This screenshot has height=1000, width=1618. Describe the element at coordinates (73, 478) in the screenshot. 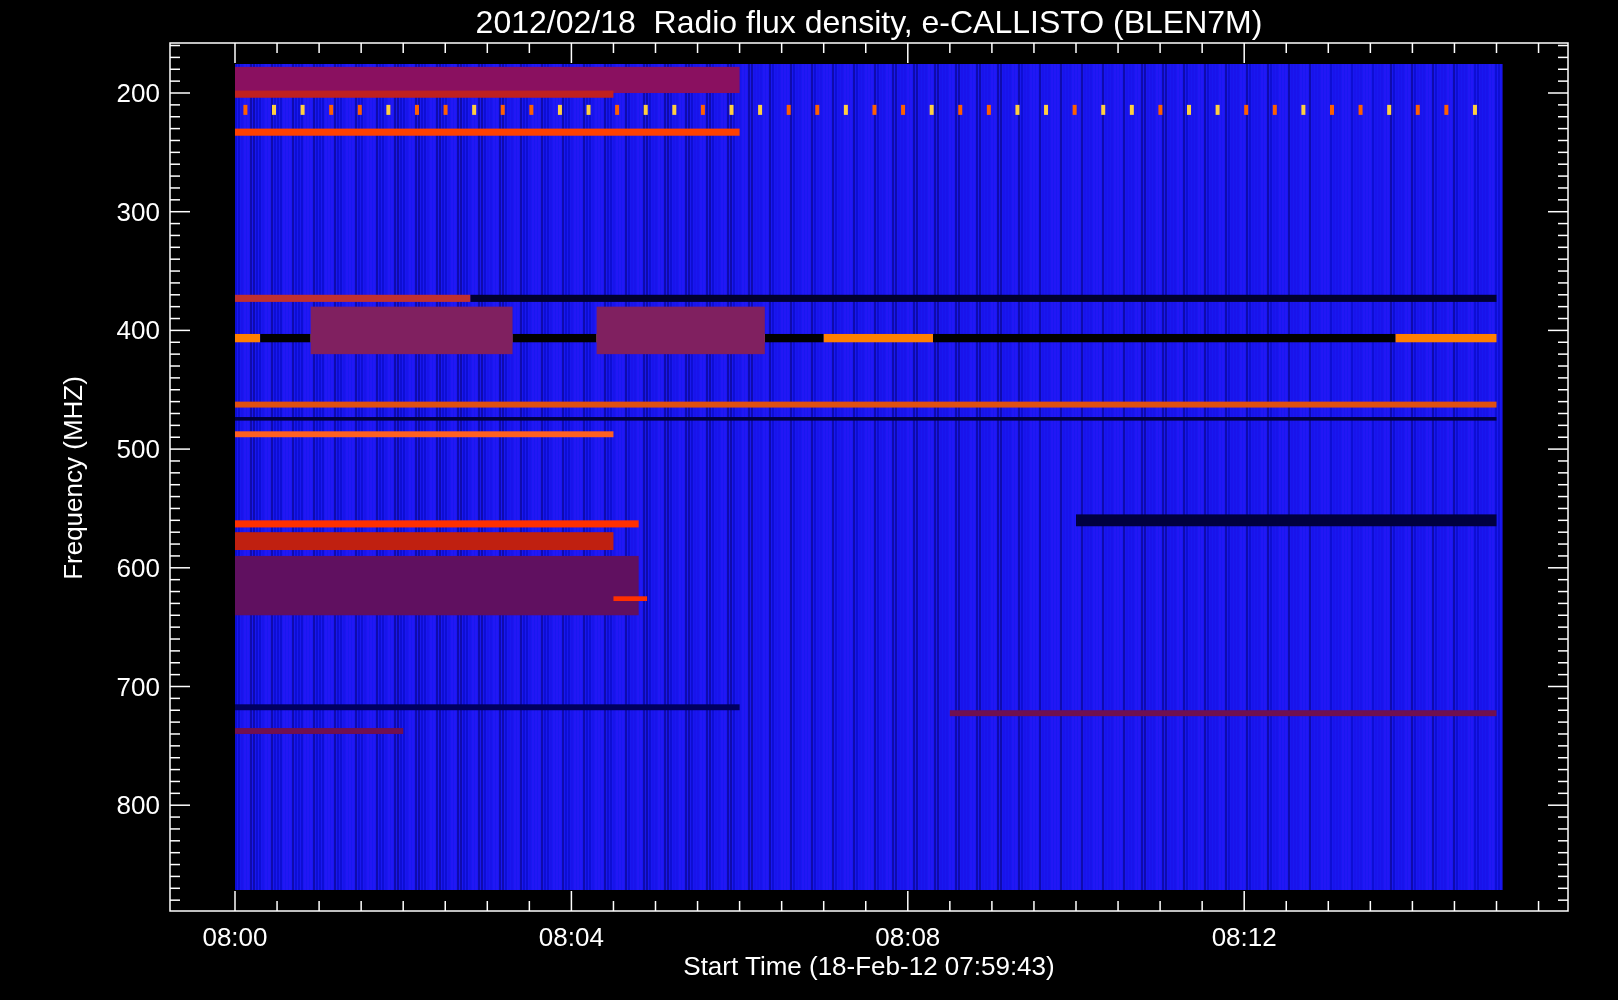

I see `y-axis-label: Frequency (MHZ)` at that location.